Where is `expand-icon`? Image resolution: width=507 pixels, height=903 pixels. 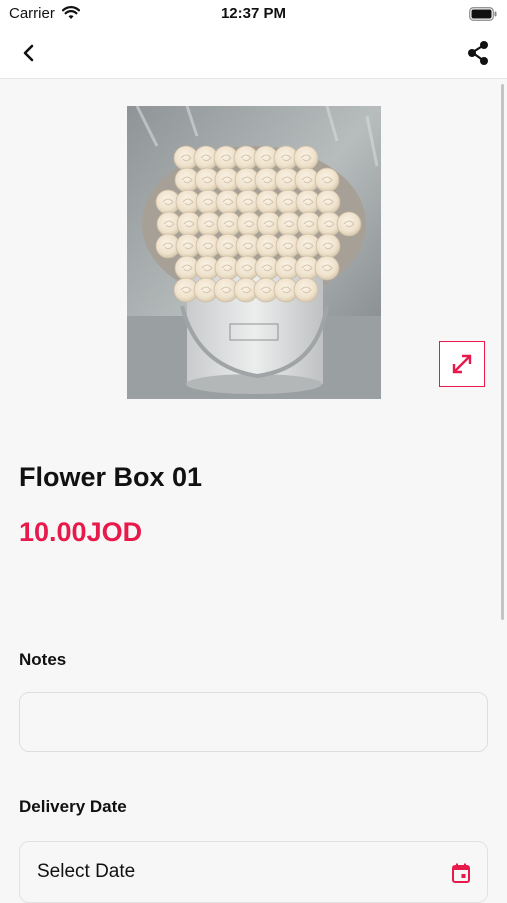
expand-icon is located at coordinates (462, 364).